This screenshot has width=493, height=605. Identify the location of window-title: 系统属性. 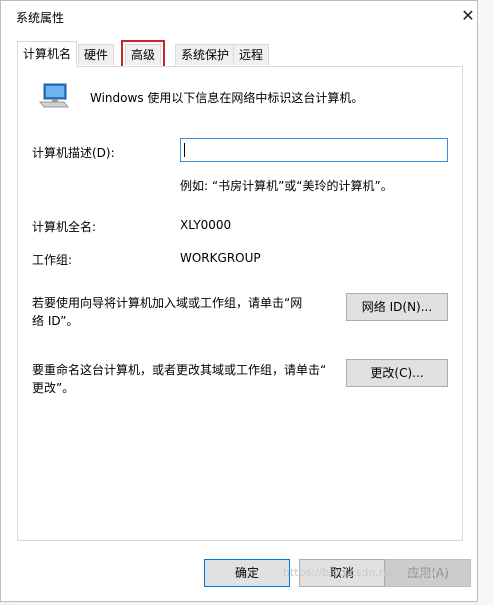
(40, 18).